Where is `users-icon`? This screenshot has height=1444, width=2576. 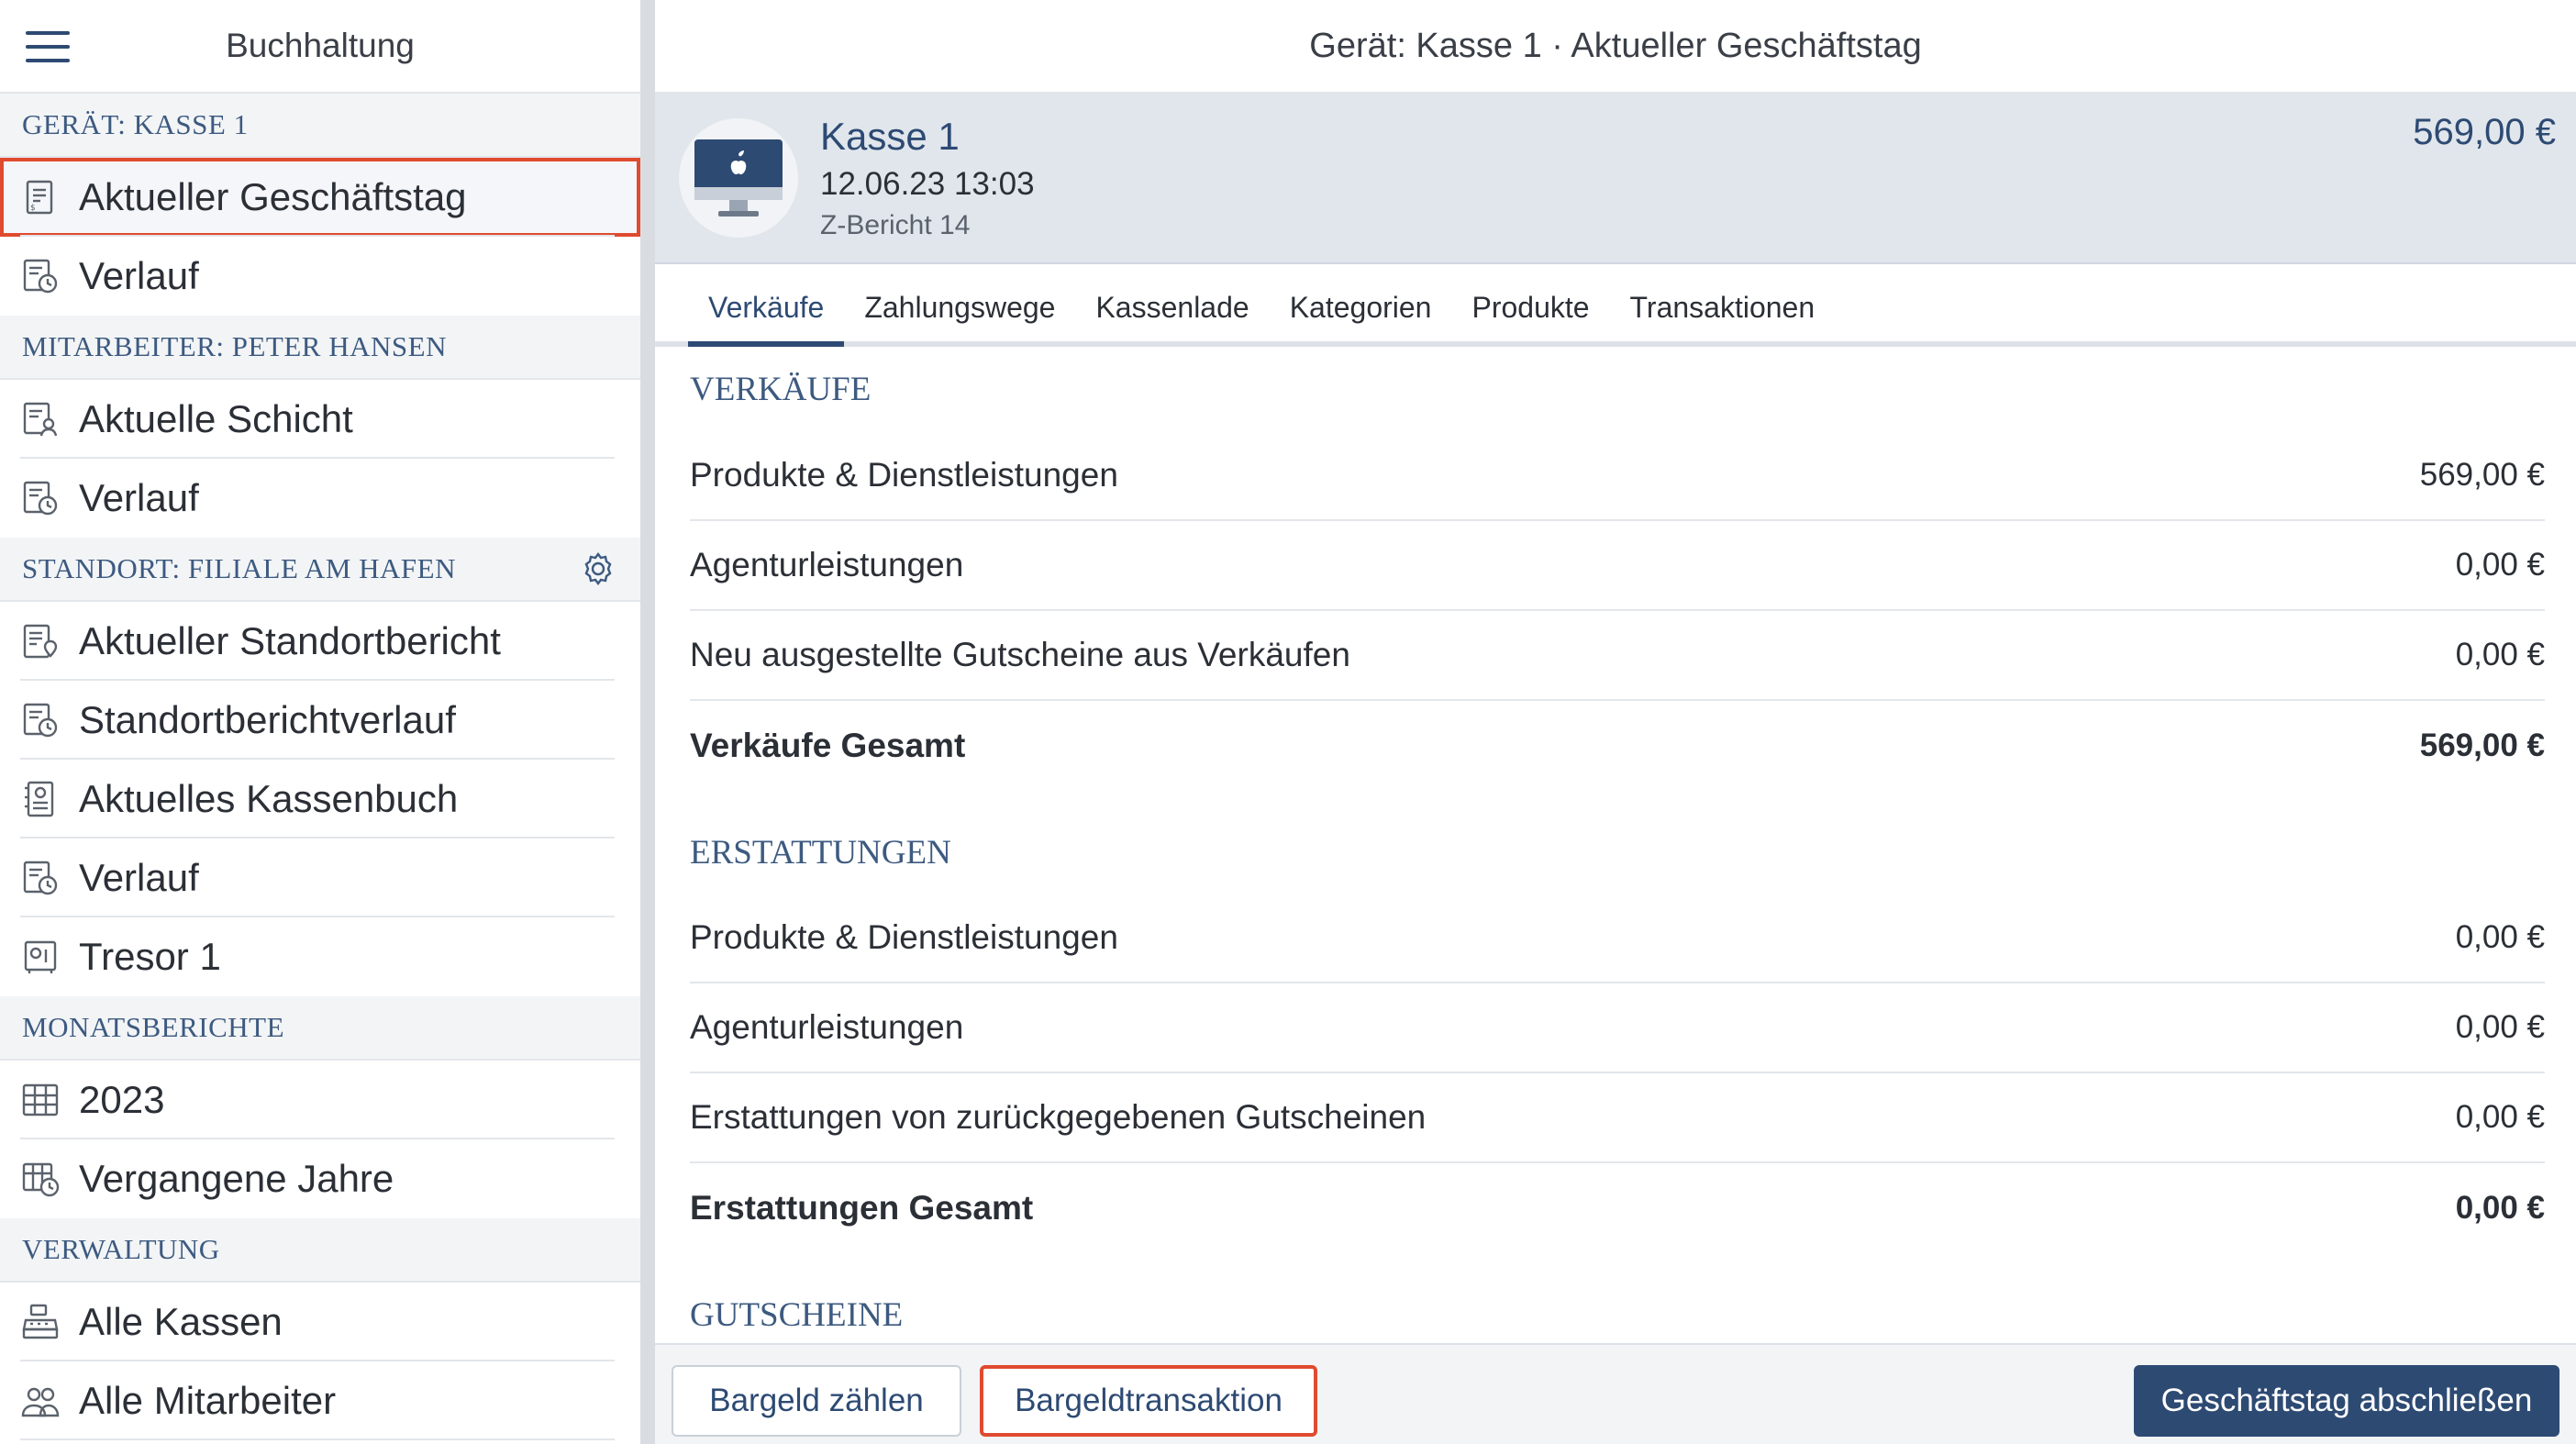
users-icon is located at coordinates (40, 1402).